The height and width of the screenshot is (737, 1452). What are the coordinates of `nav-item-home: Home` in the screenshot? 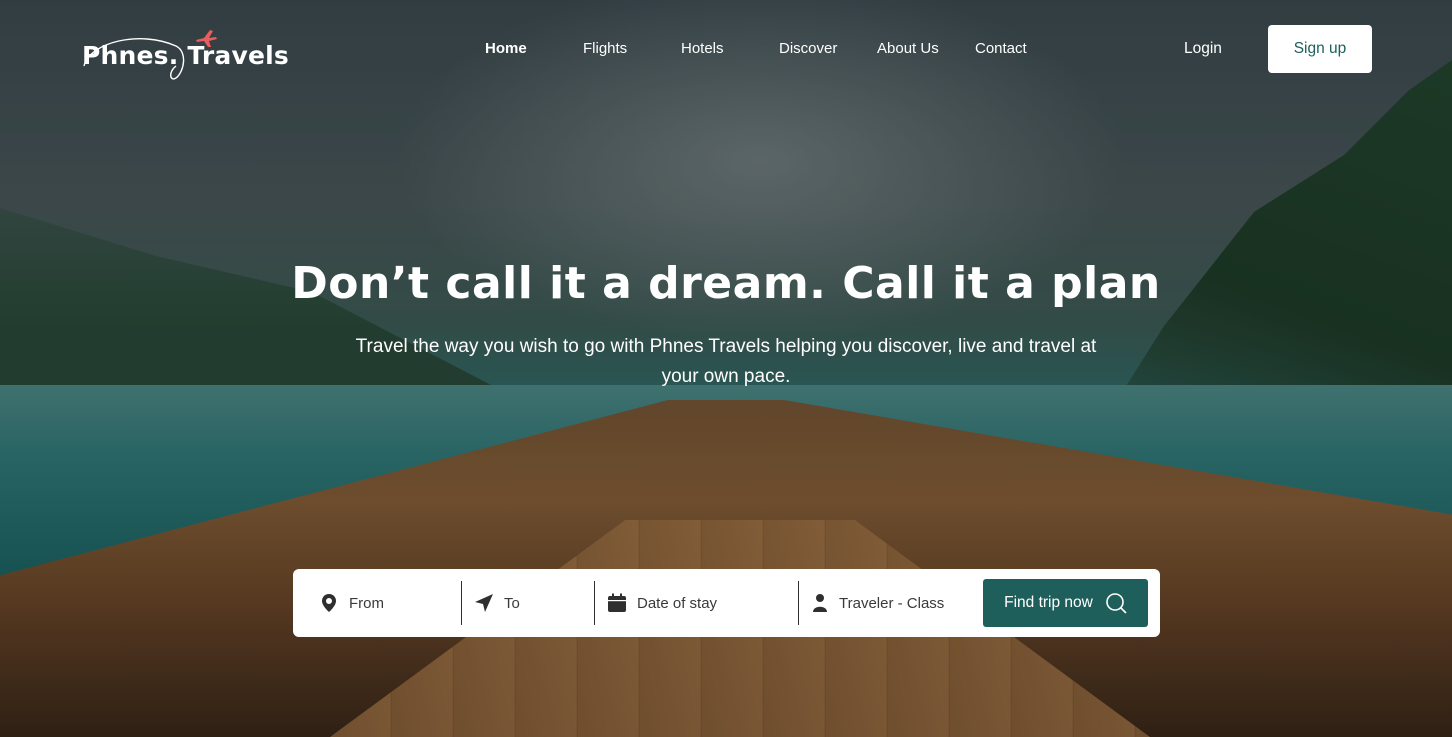 It's located at (506, 48).